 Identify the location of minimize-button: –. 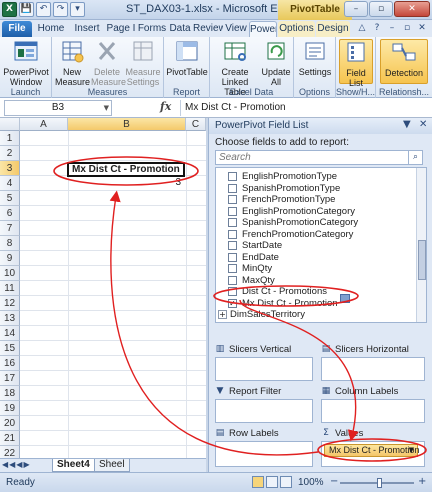
(356, 9).